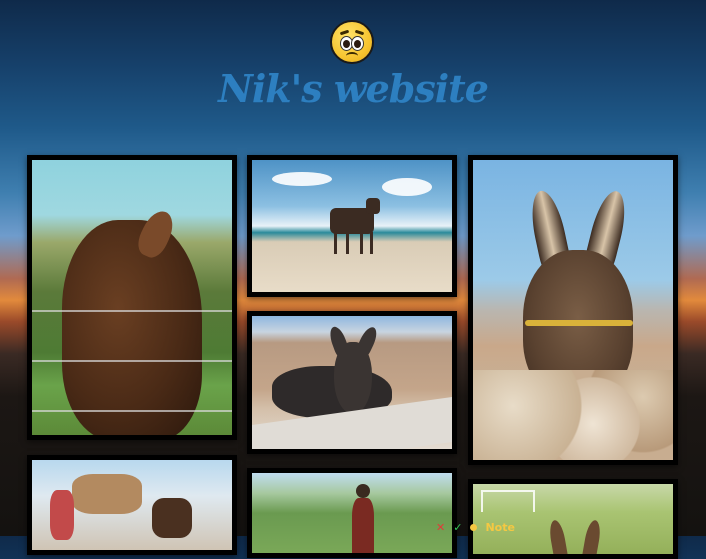 Image resolution: width=706 pixels, height=559 pixels. I want to click on gallery-photo-donkey-on-beach, so click(352, 226).